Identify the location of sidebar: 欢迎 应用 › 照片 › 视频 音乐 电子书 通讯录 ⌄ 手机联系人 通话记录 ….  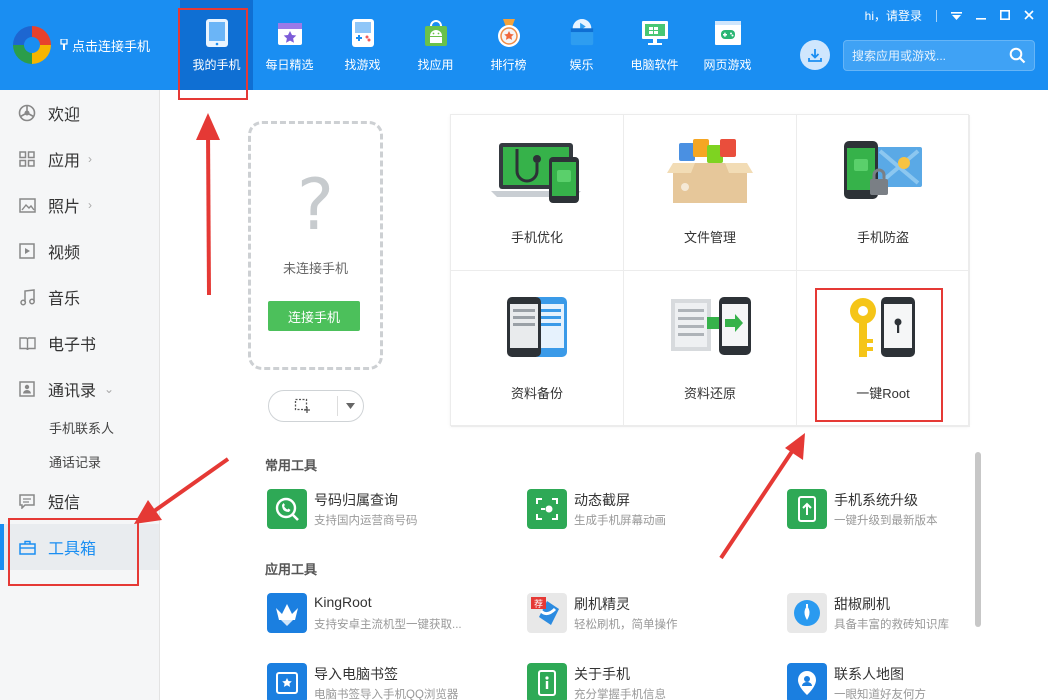
(80, 395).